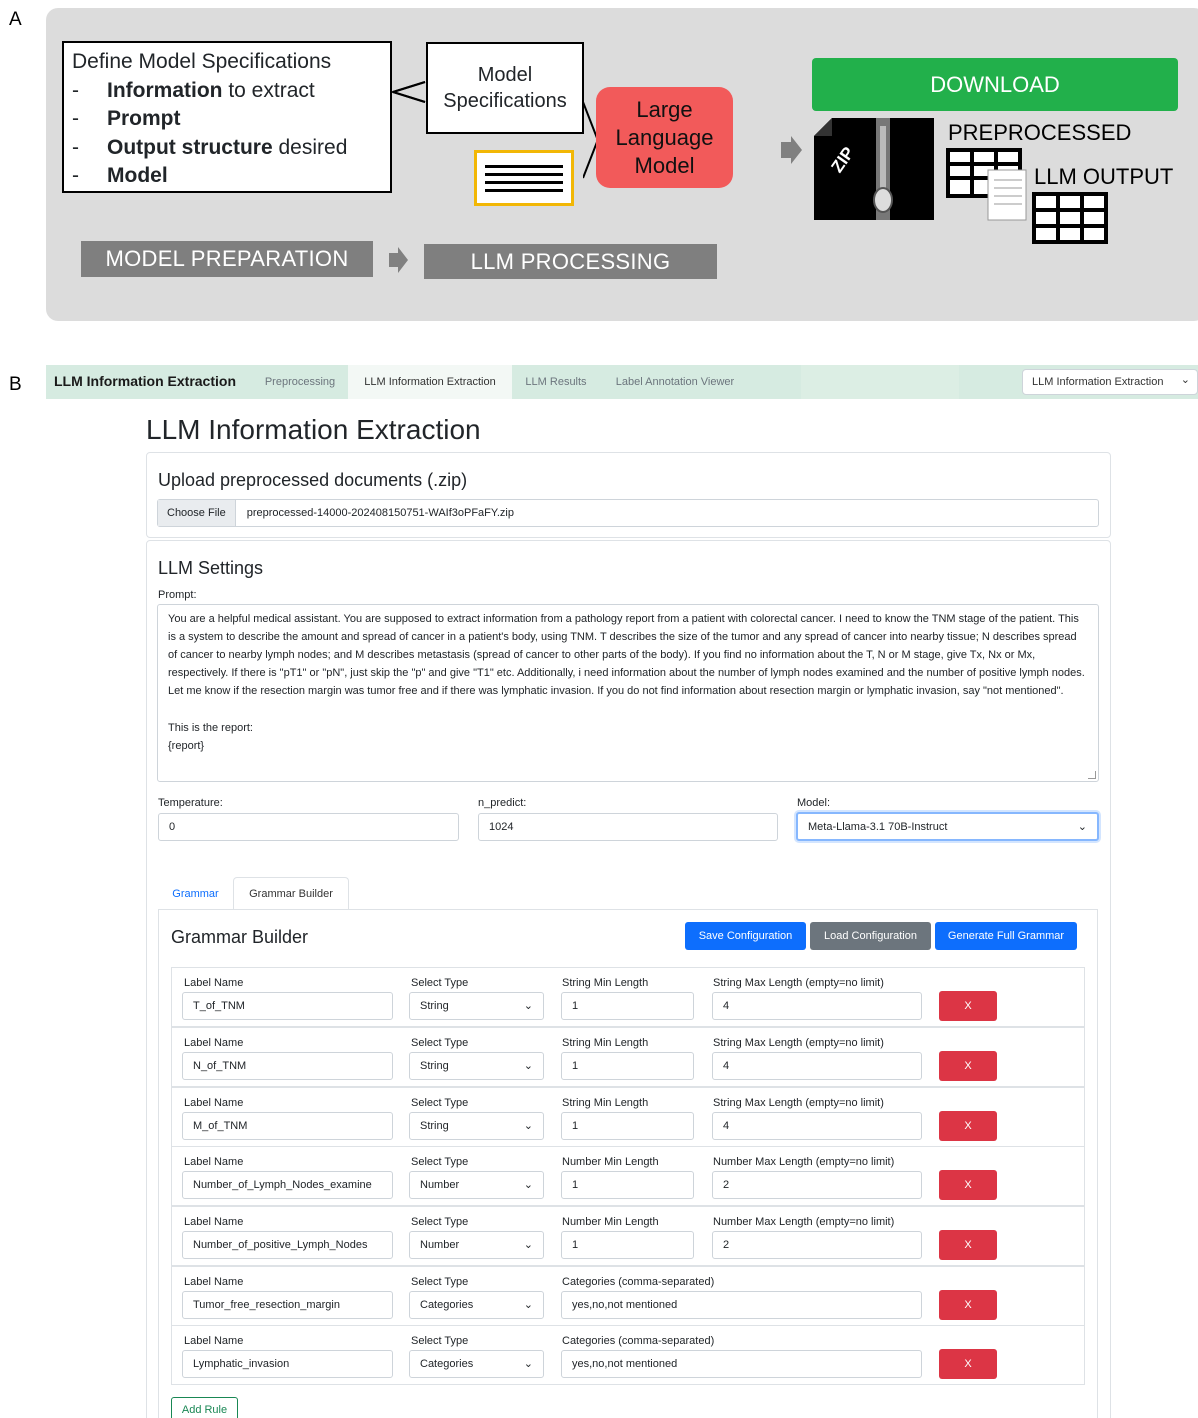 The width and height of the screenshot is (1198, 1418). What do you see at coordinates (874, 169) in the screenshot?
I see `zip-file-icon` at bounding box center [874, 169].